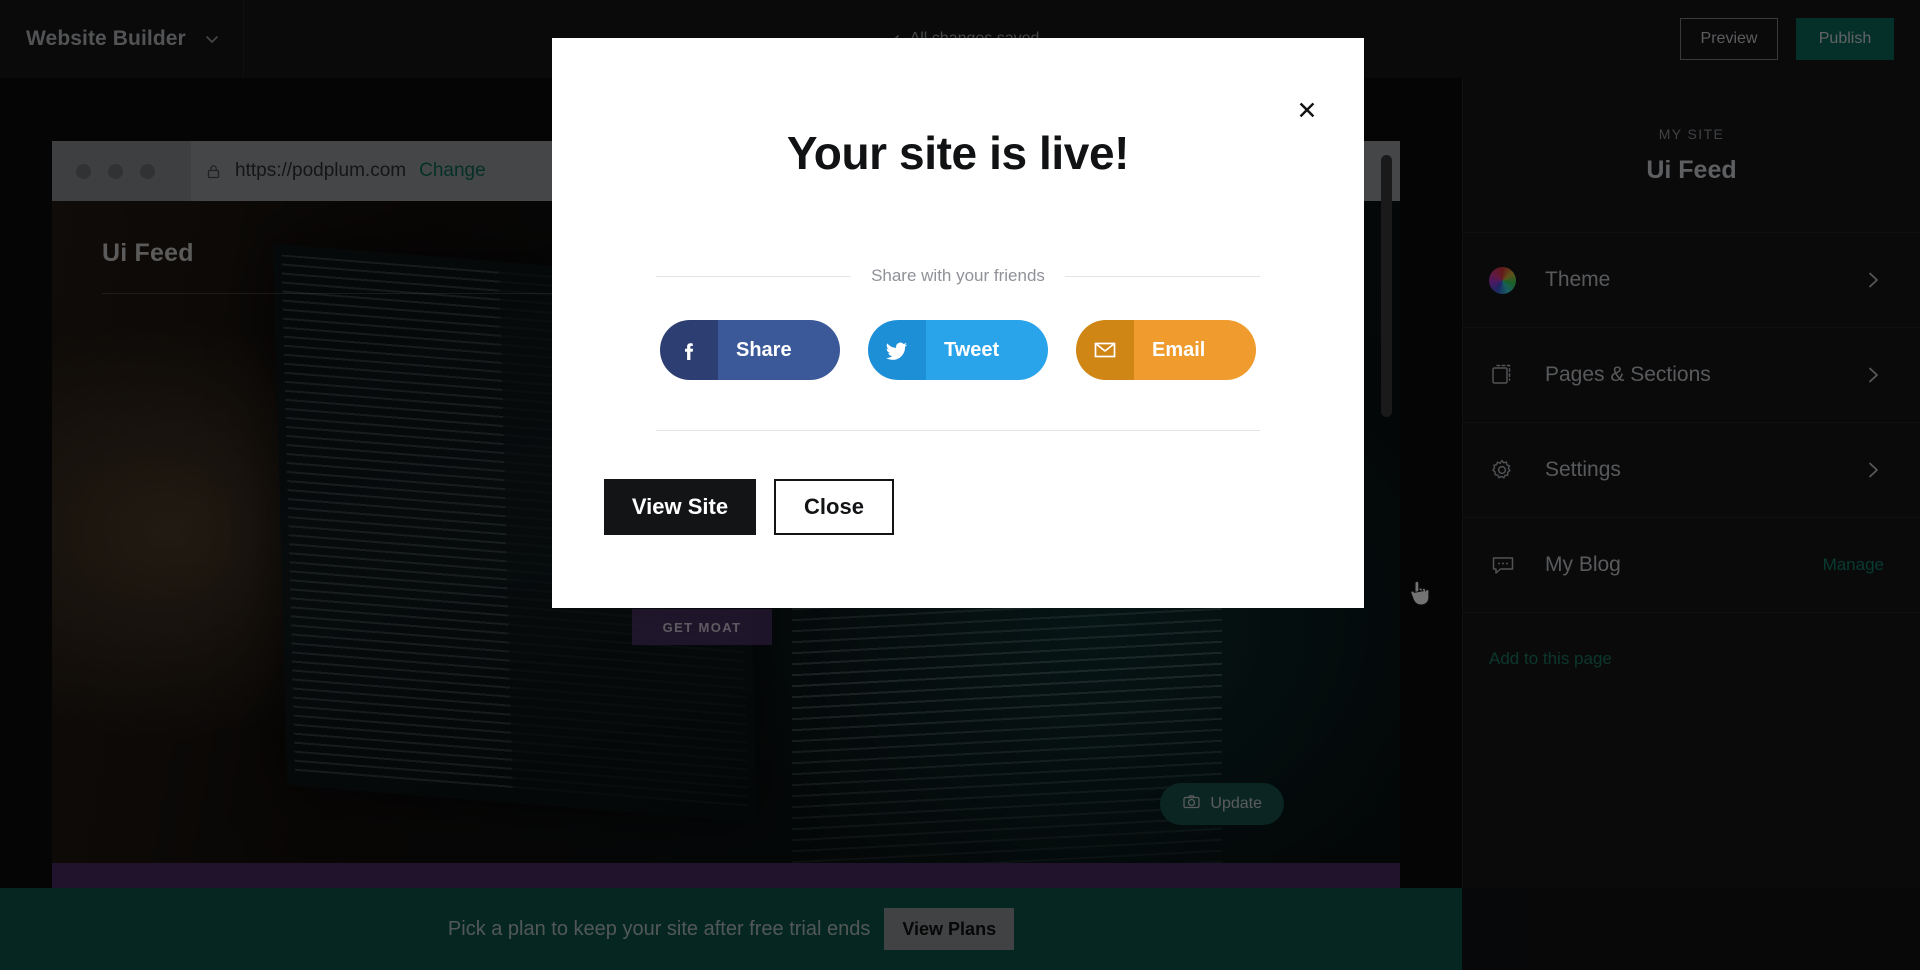 This screenshot has height=970, width=1920. I want to click on close-icon: ✕, so click(1307, 111).